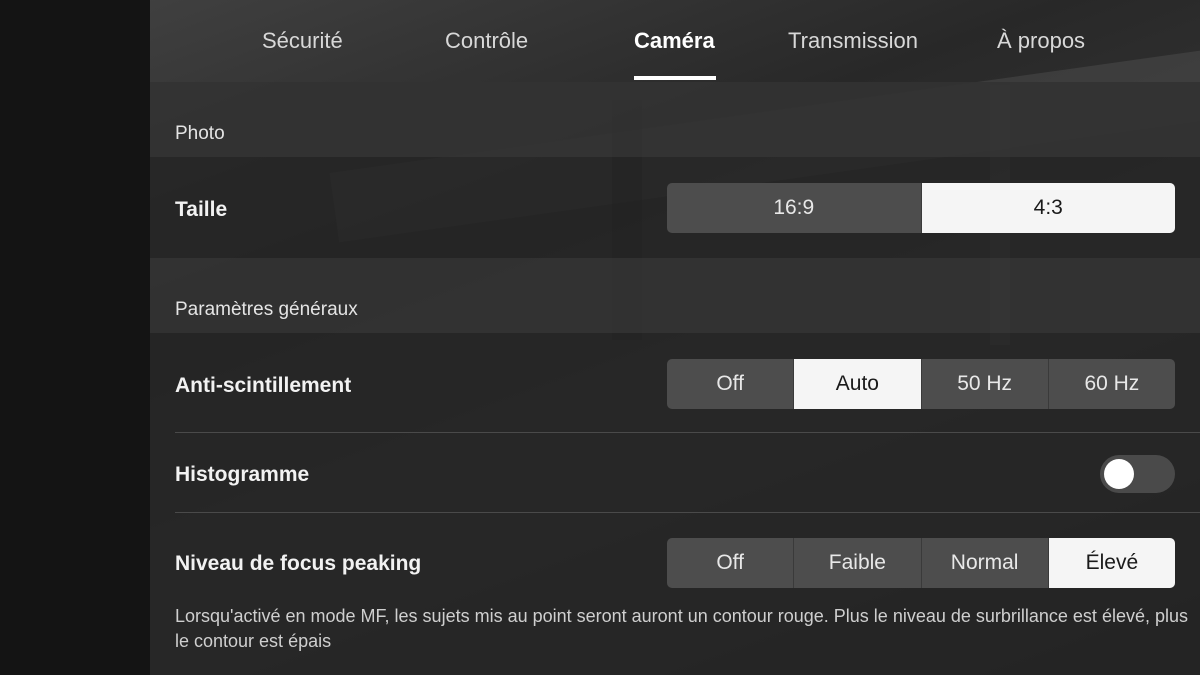  I want to click on anti-flicker-option-50hz: 50 Hz, so click(984, 384).